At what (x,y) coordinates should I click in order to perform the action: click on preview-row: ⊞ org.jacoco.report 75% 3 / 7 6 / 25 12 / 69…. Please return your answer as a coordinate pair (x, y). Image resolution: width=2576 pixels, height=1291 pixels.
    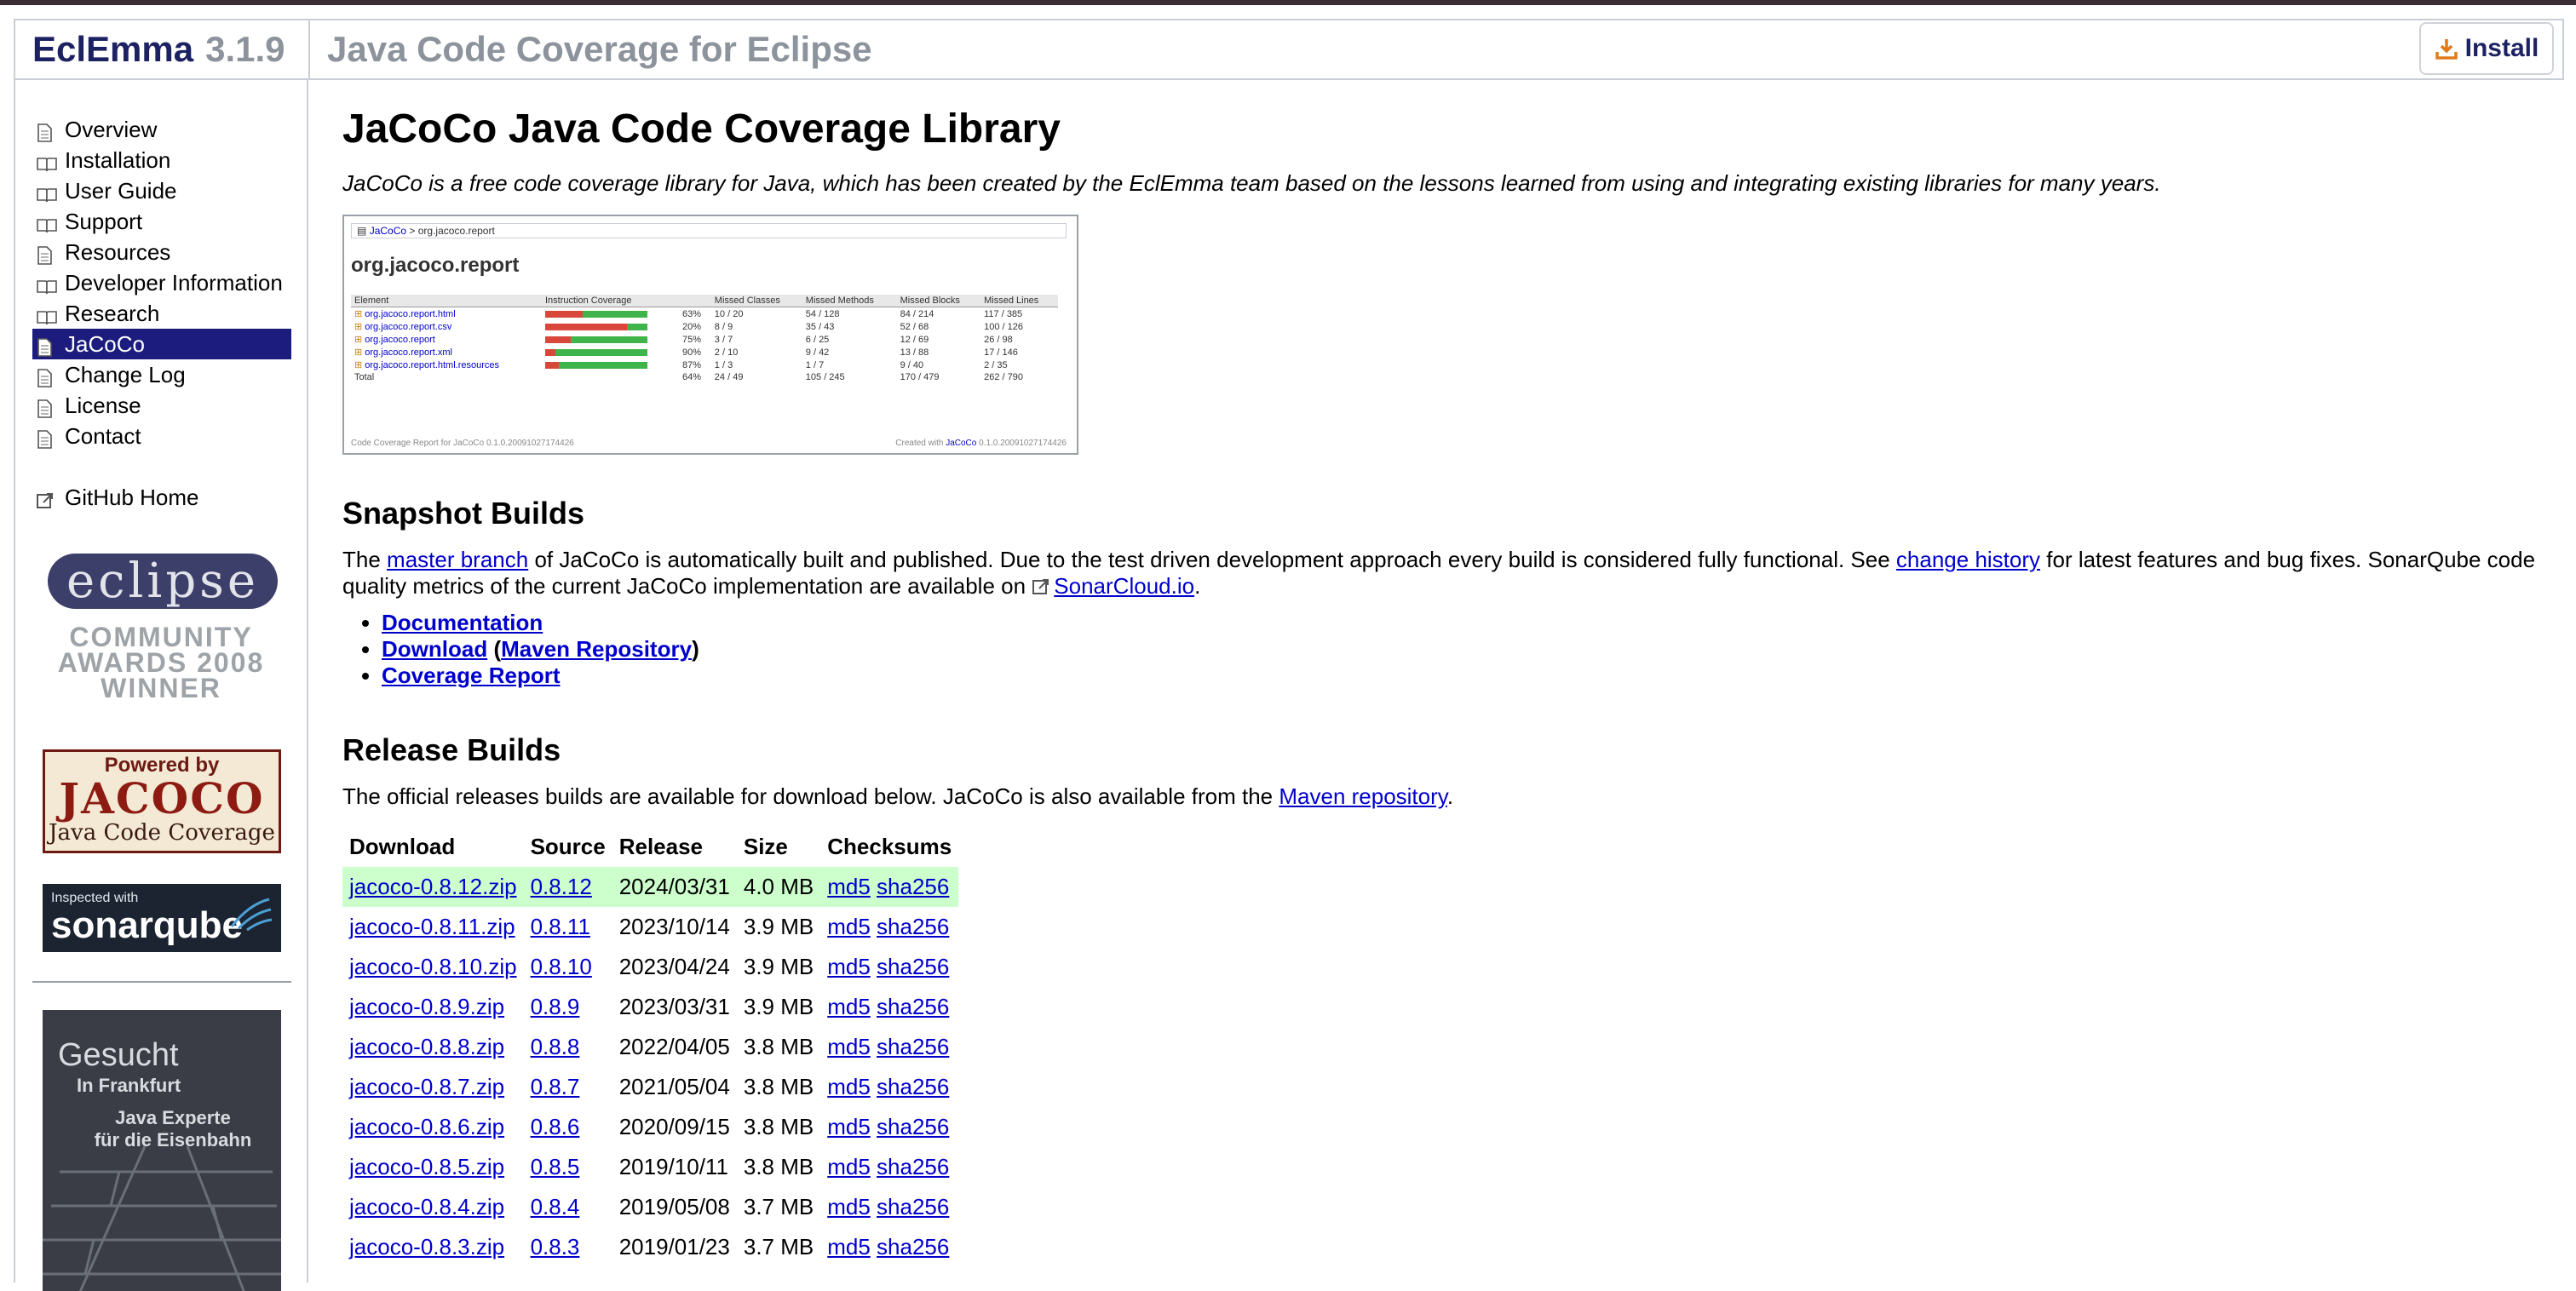
    Looking at the image, I should click on (705, 339).